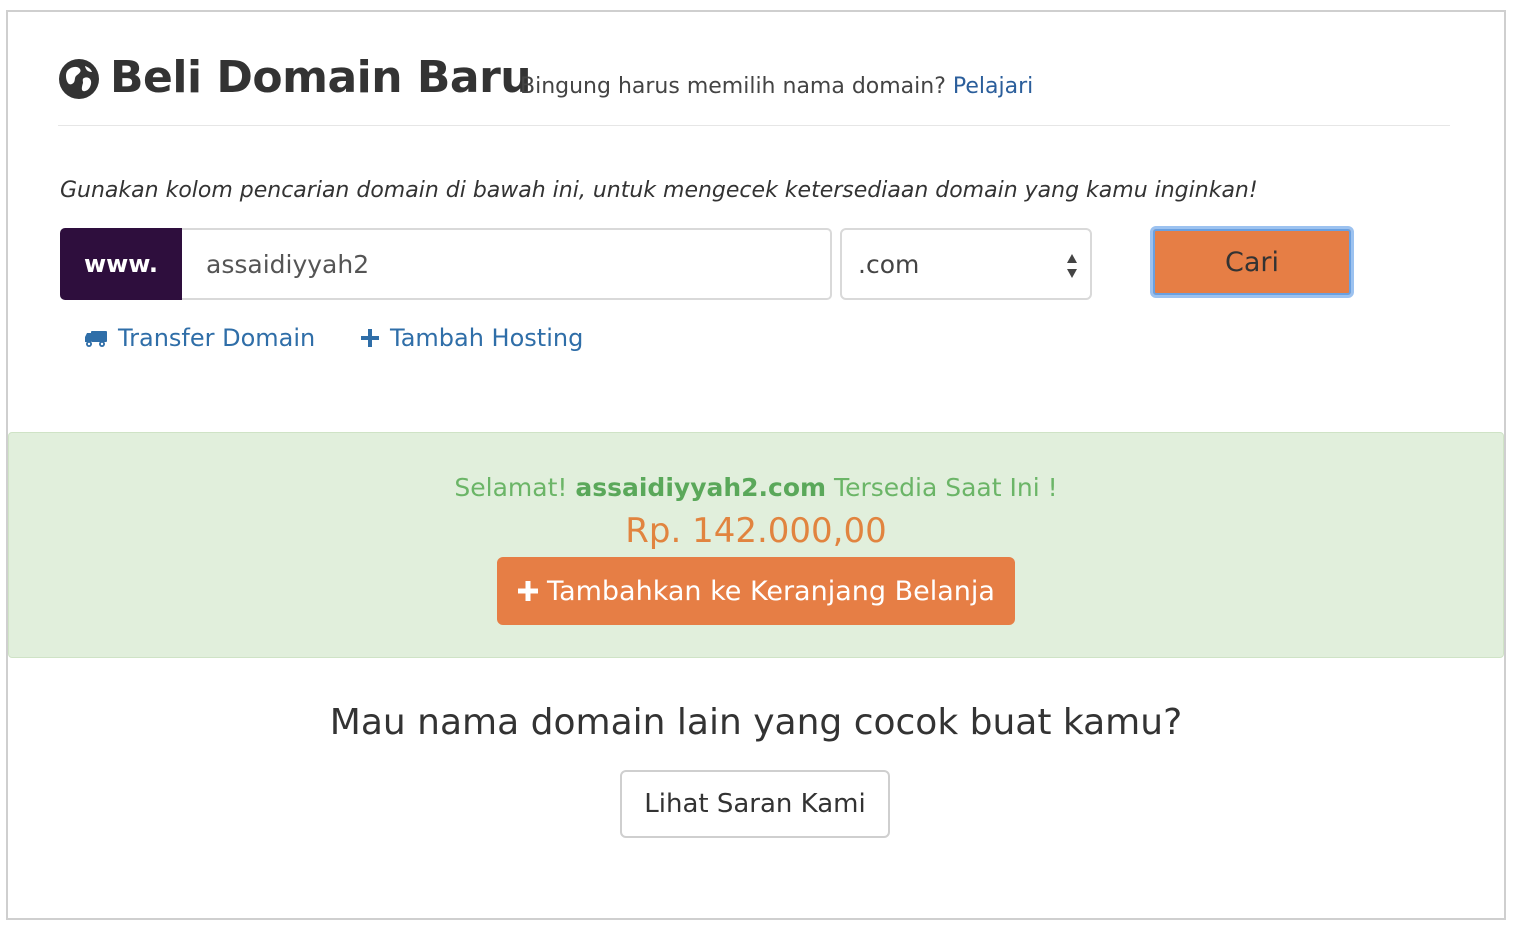  What do you see at coordinates (511, 487) in the screenshot?
I see `result-prefix: Selamat!` at bounding box center [511, 487].